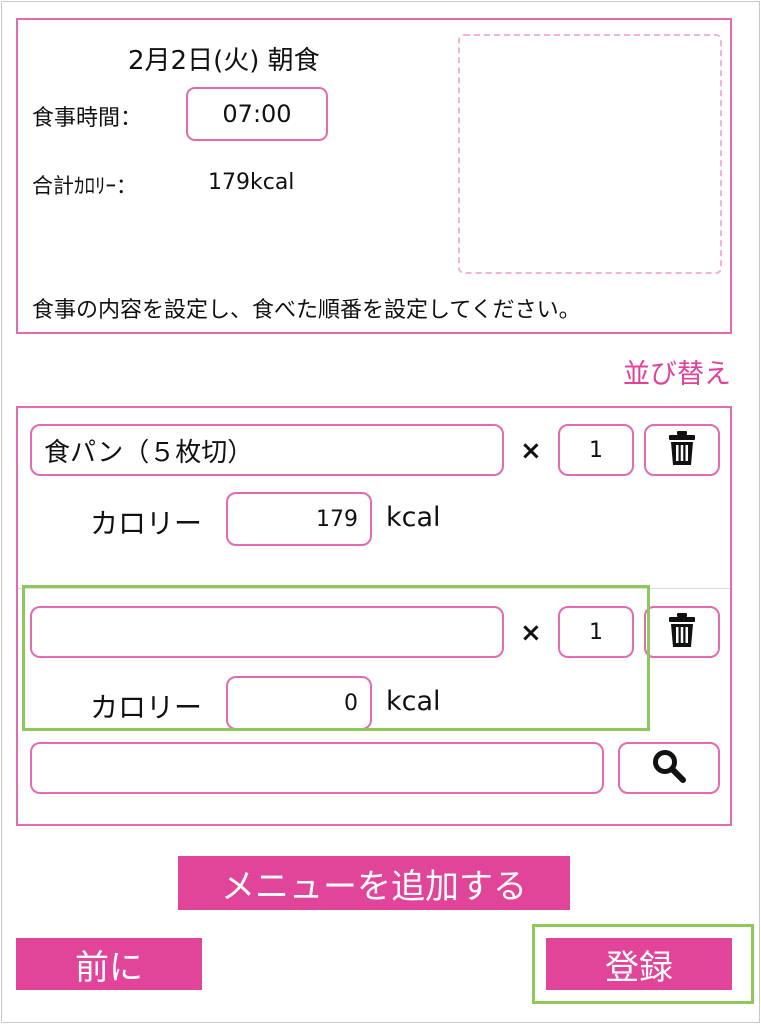 This screenshot has height=1024, width=761. I want to click on instruction-text: 食事の内容を設定し、食べた順番を設定してください。, so click(306, 310).